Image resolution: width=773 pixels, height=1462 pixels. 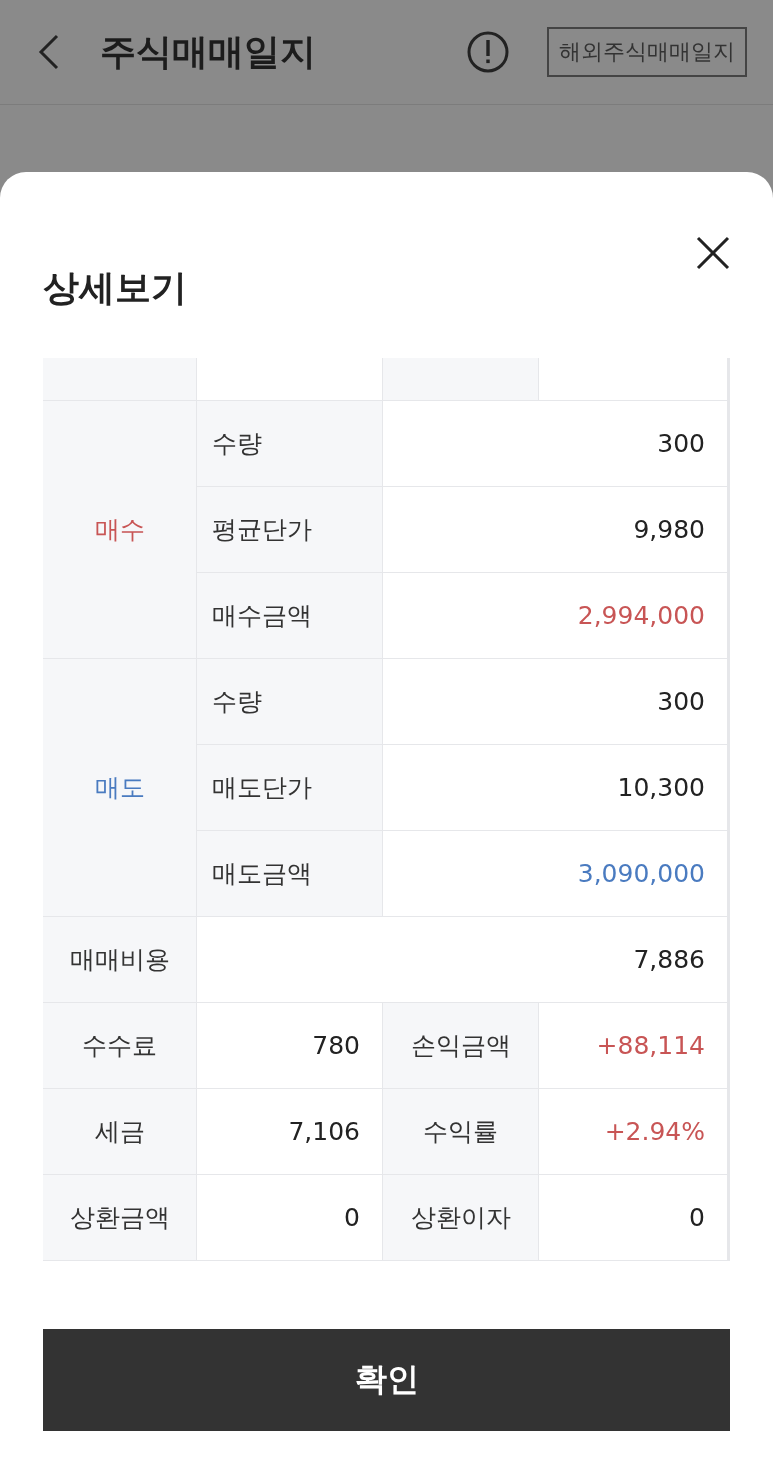 What do you see at coordinates (460, 1131) in the screenshot?
I see `row-label: 수익률` at bounding box center [460, 1131].